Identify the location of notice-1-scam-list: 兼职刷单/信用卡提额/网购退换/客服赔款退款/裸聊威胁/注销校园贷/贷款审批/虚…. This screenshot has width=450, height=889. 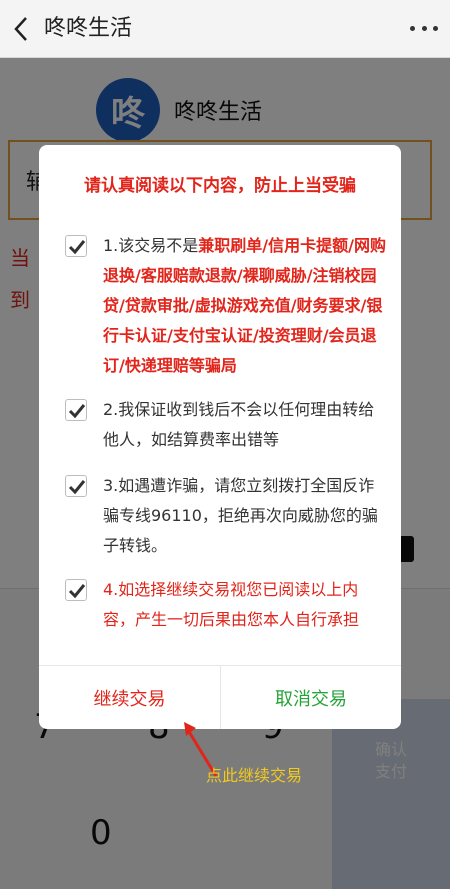
(244, 305).